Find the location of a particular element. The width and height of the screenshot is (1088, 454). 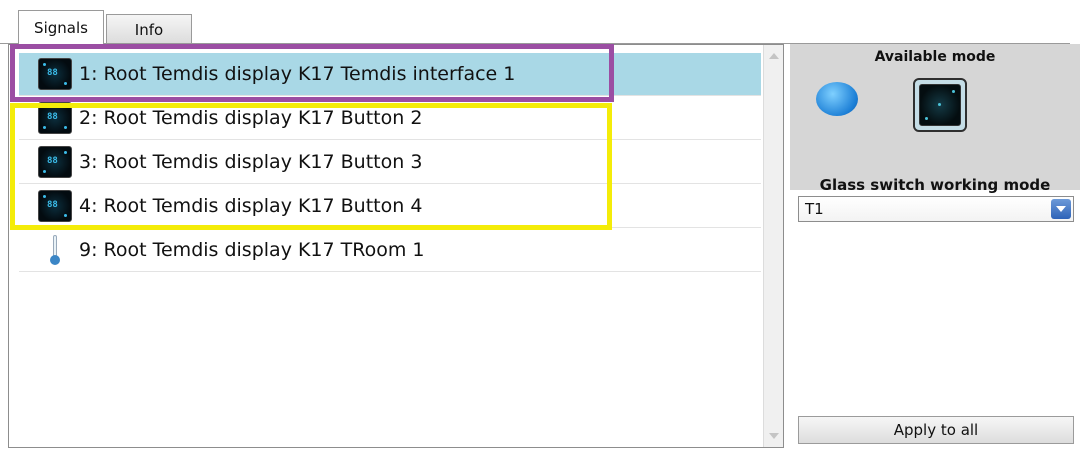

row-pointer-icon is located at coordinates (12, 74).